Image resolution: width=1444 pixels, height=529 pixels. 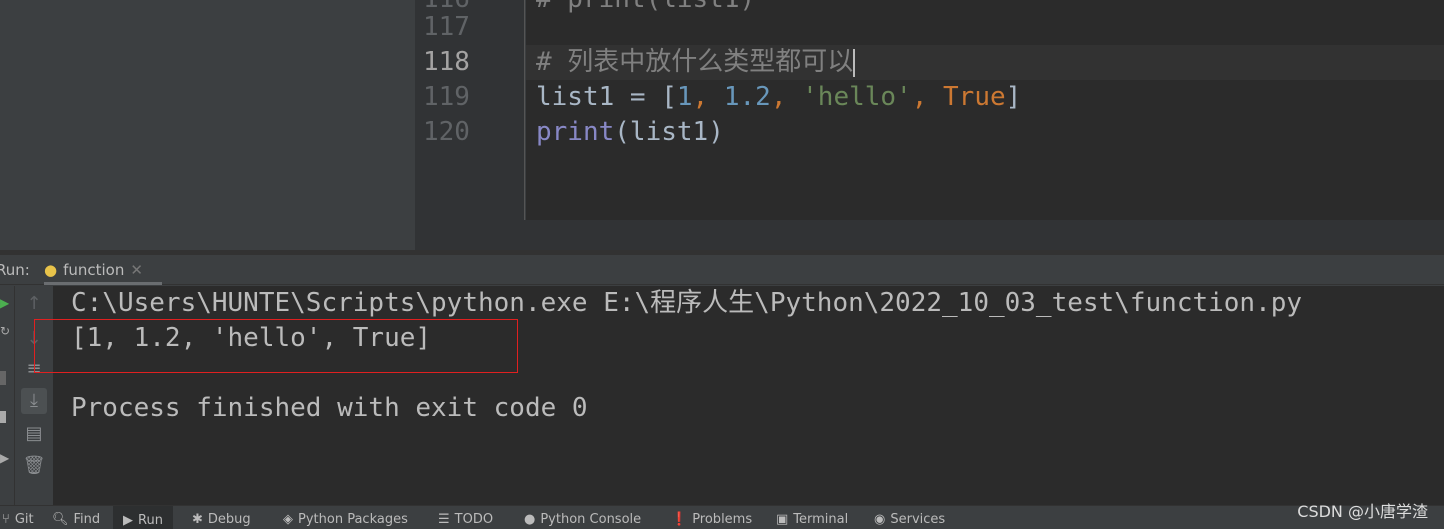 I want to click on comment-text: # 列表中放什么类型都可以, so click(x=695, y=62).